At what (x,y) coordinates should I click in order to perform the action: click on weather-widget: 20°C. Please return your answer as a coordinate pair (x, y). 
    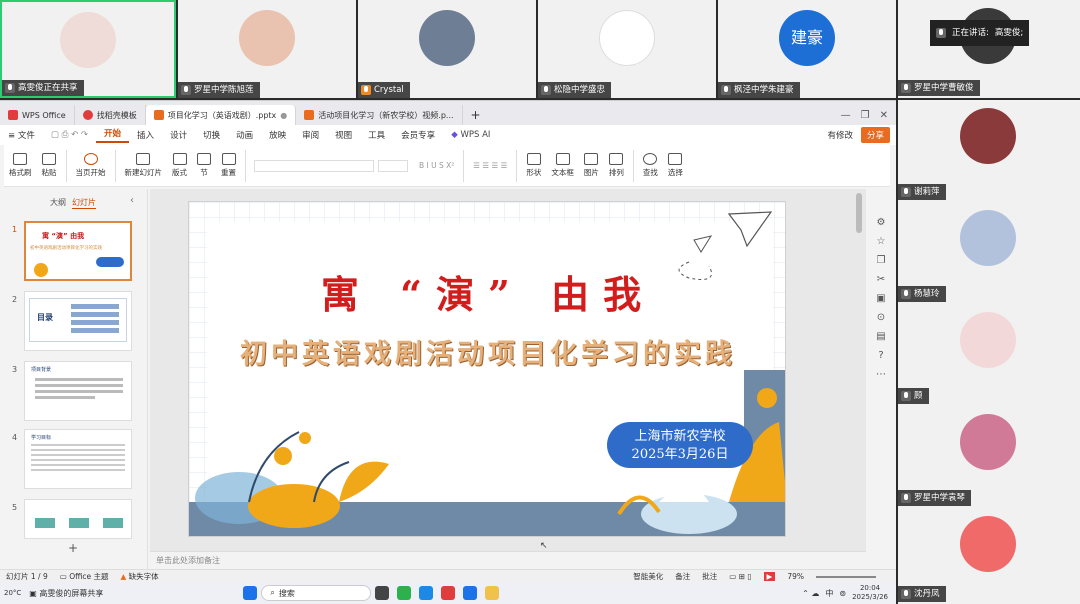
    Looking at the image, I should click on (12, 593).